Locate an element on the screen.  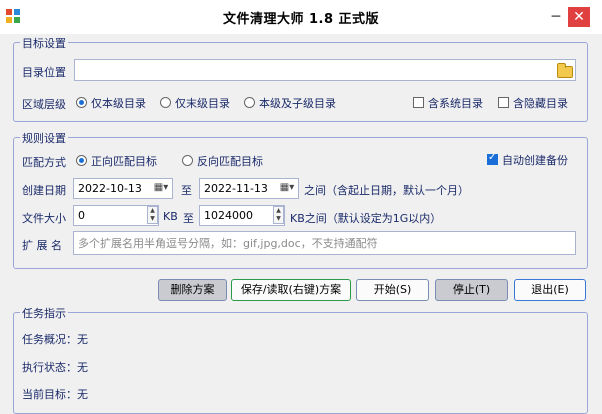
scope-radio-last is located at coordinates (165, 102).